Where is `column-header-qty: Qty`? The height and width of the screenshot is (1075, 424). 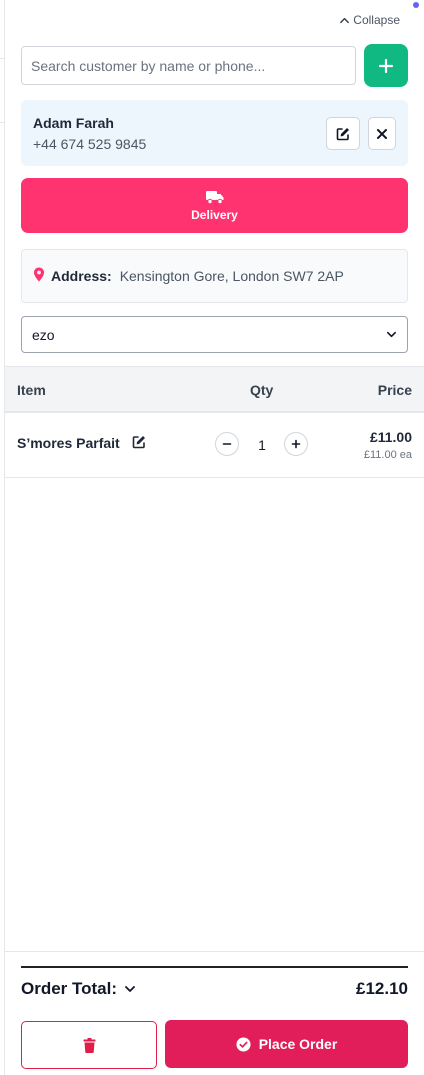 column-header-qty: Qty is located at coordinates (262, 390).